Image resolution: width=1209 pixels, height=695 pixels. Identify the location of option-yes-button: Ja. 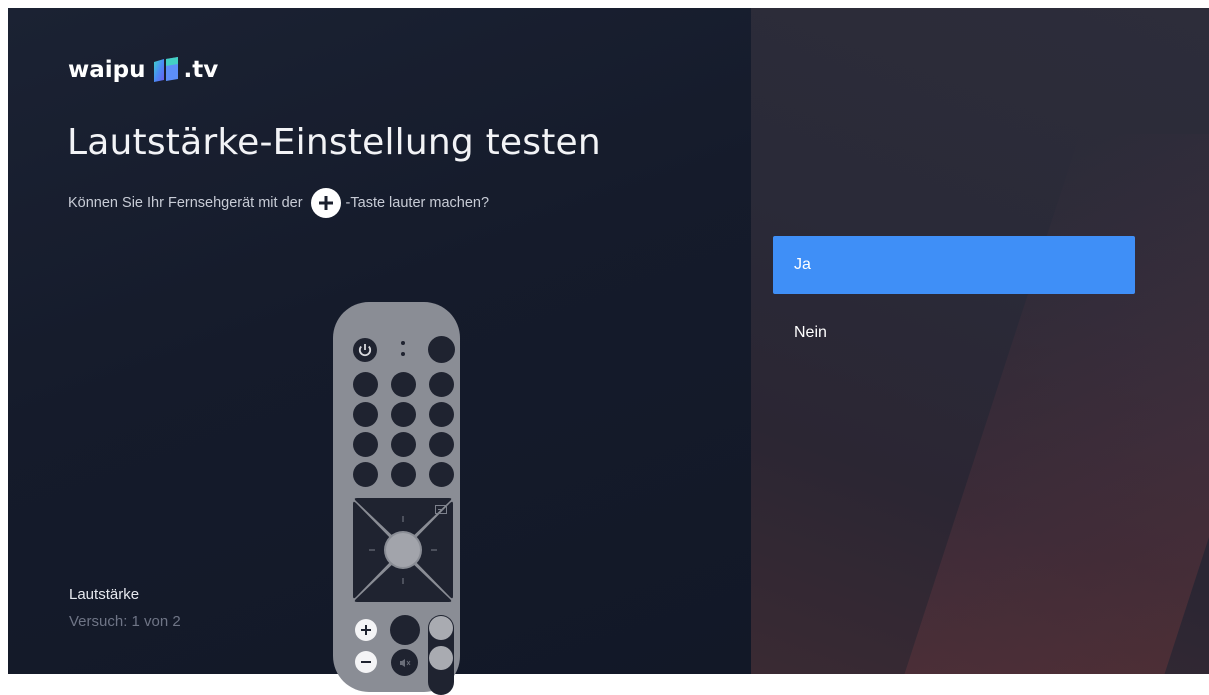
(954, 265).